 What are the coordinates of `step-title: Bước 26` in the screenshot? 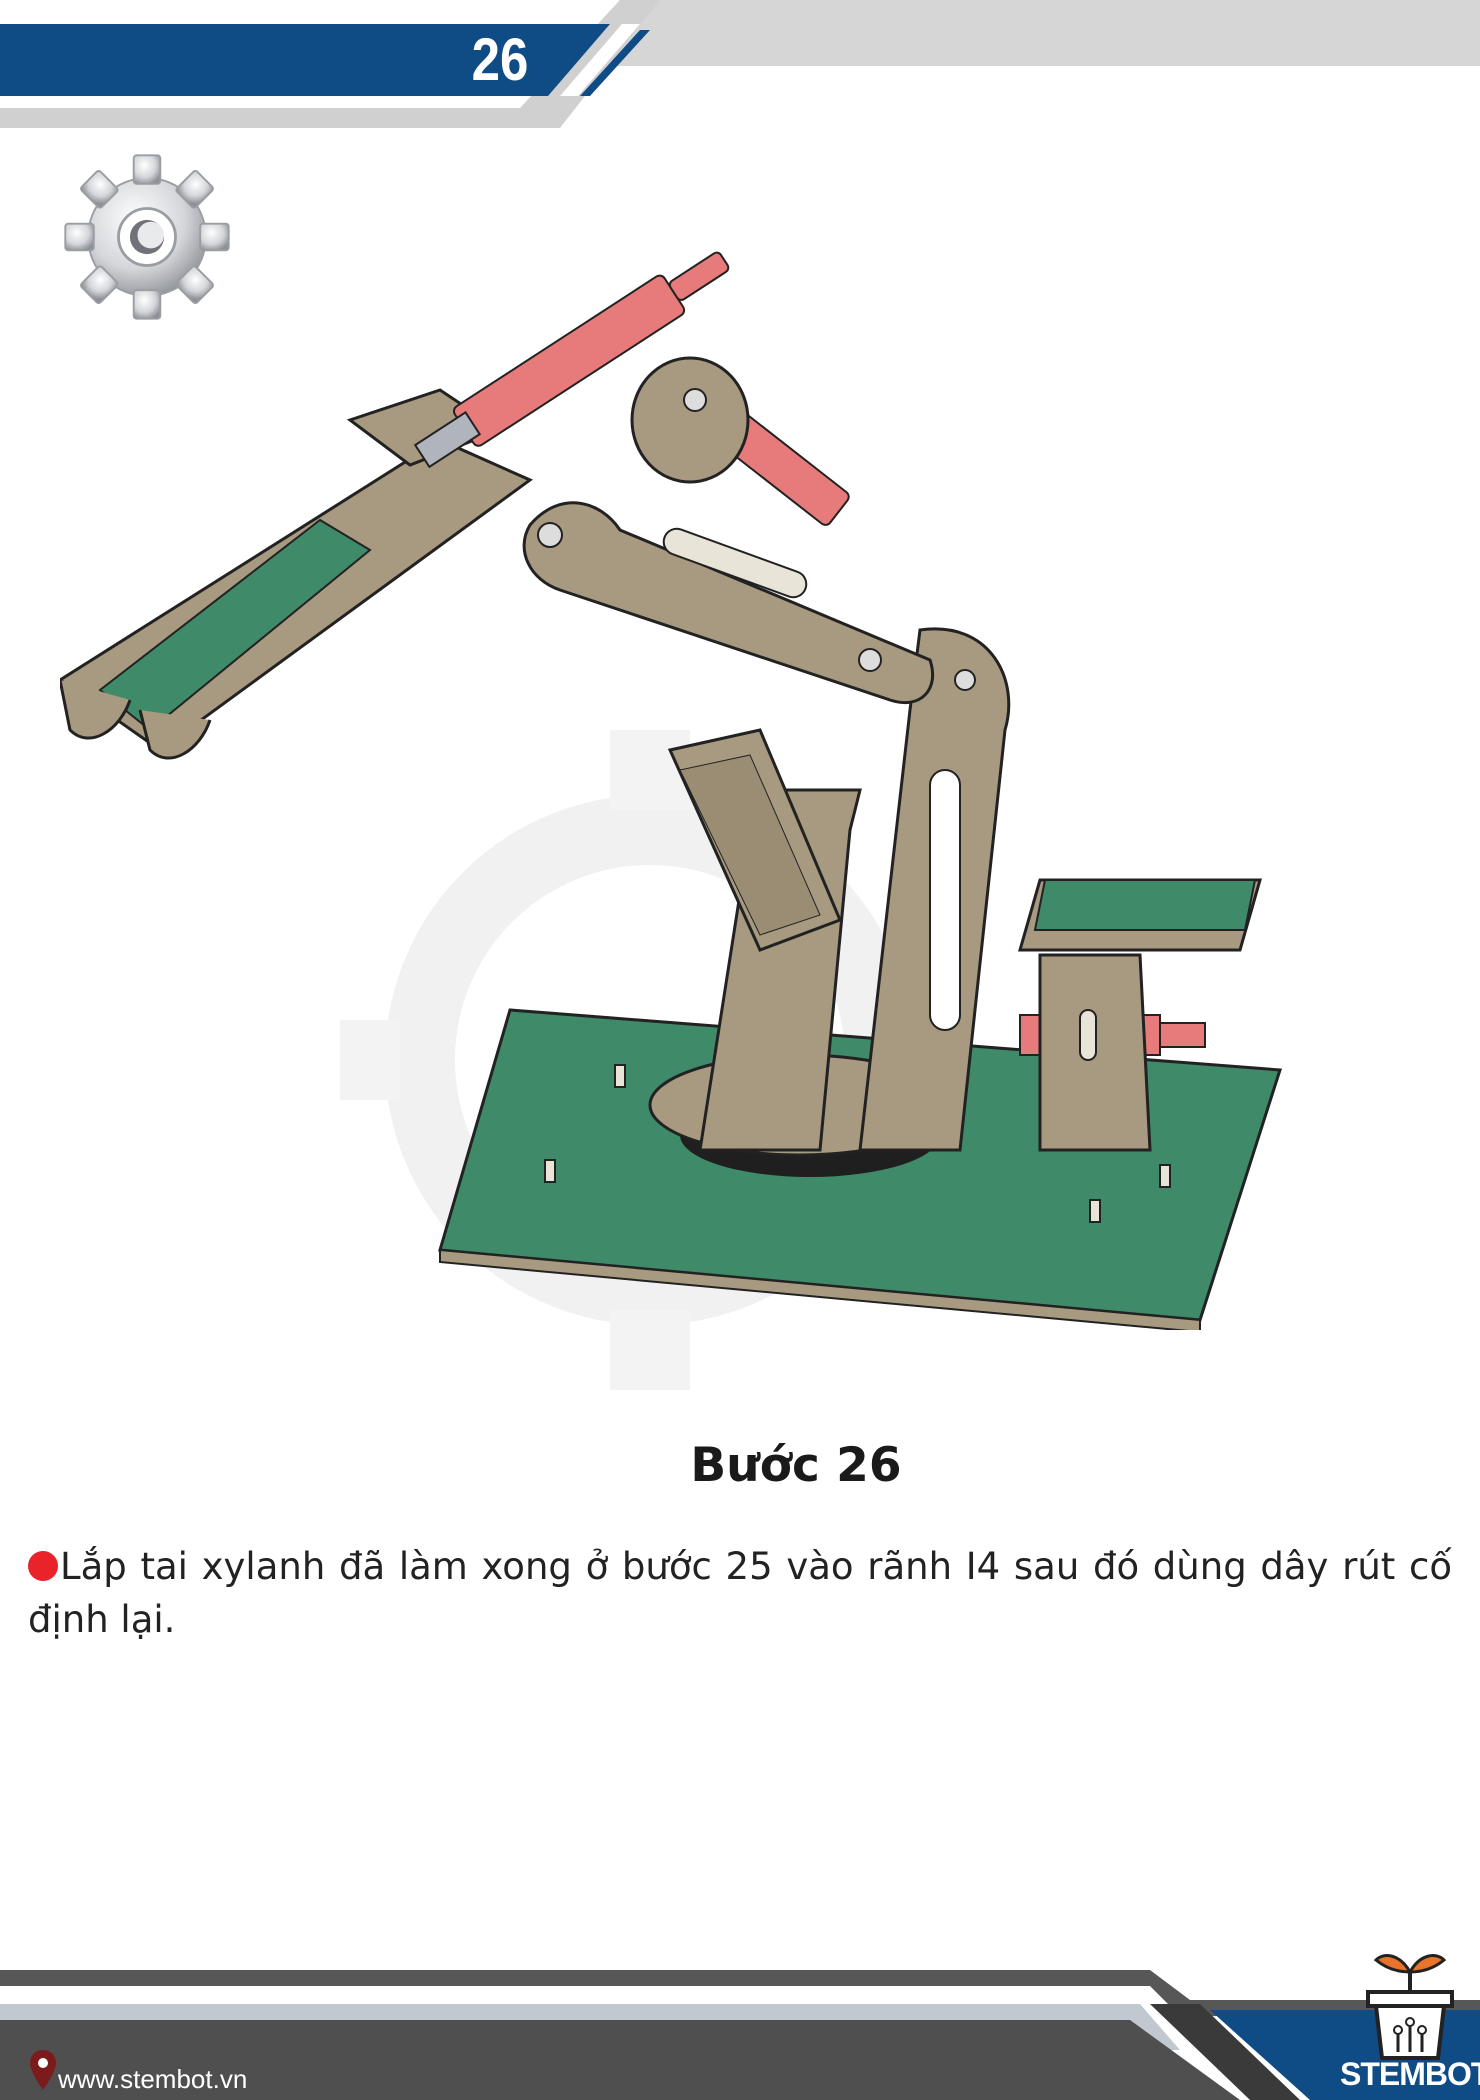 It's located at (796, 1465).